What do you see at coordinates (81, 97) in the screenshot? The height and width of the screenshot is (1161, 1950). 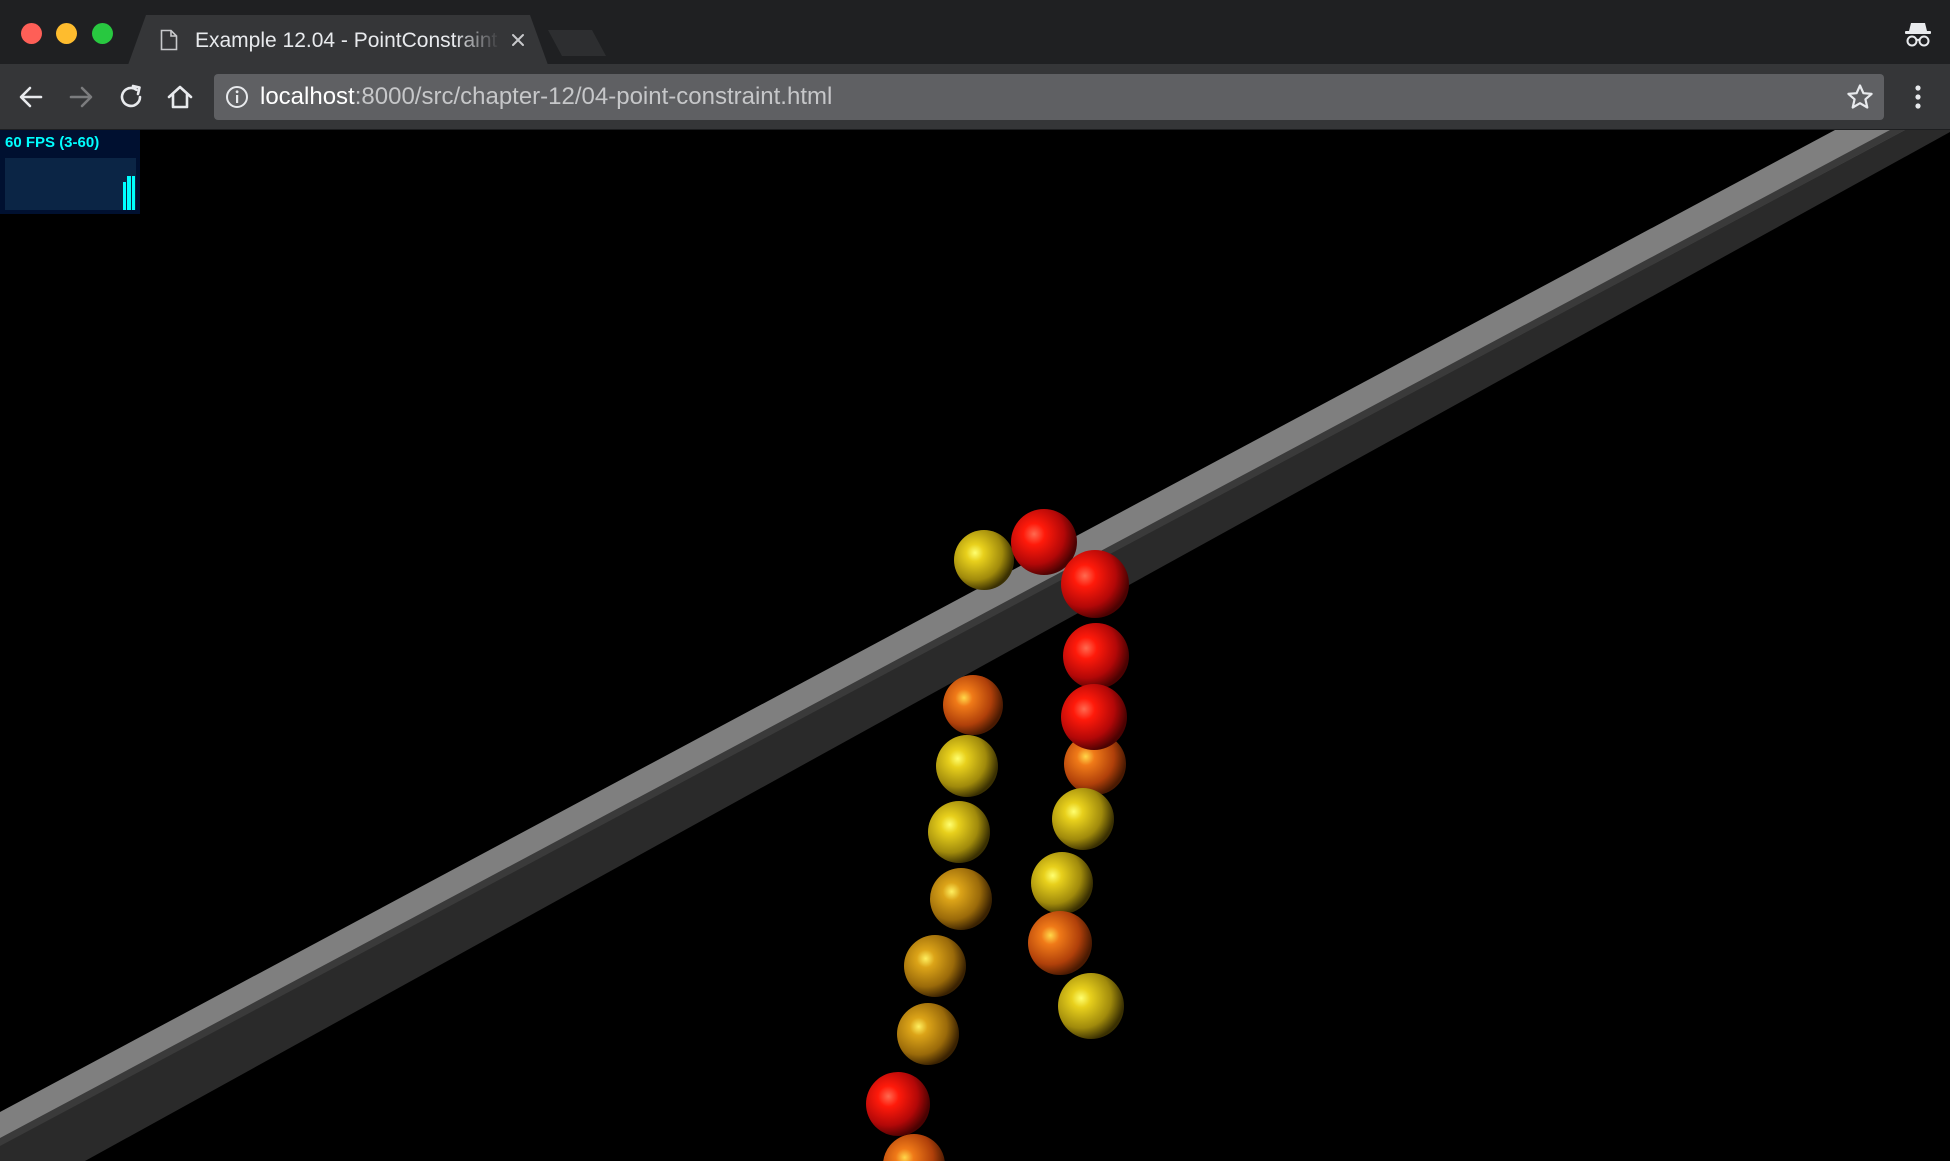 I see `forward-arrow-icon` at bounding box center [81, 97].